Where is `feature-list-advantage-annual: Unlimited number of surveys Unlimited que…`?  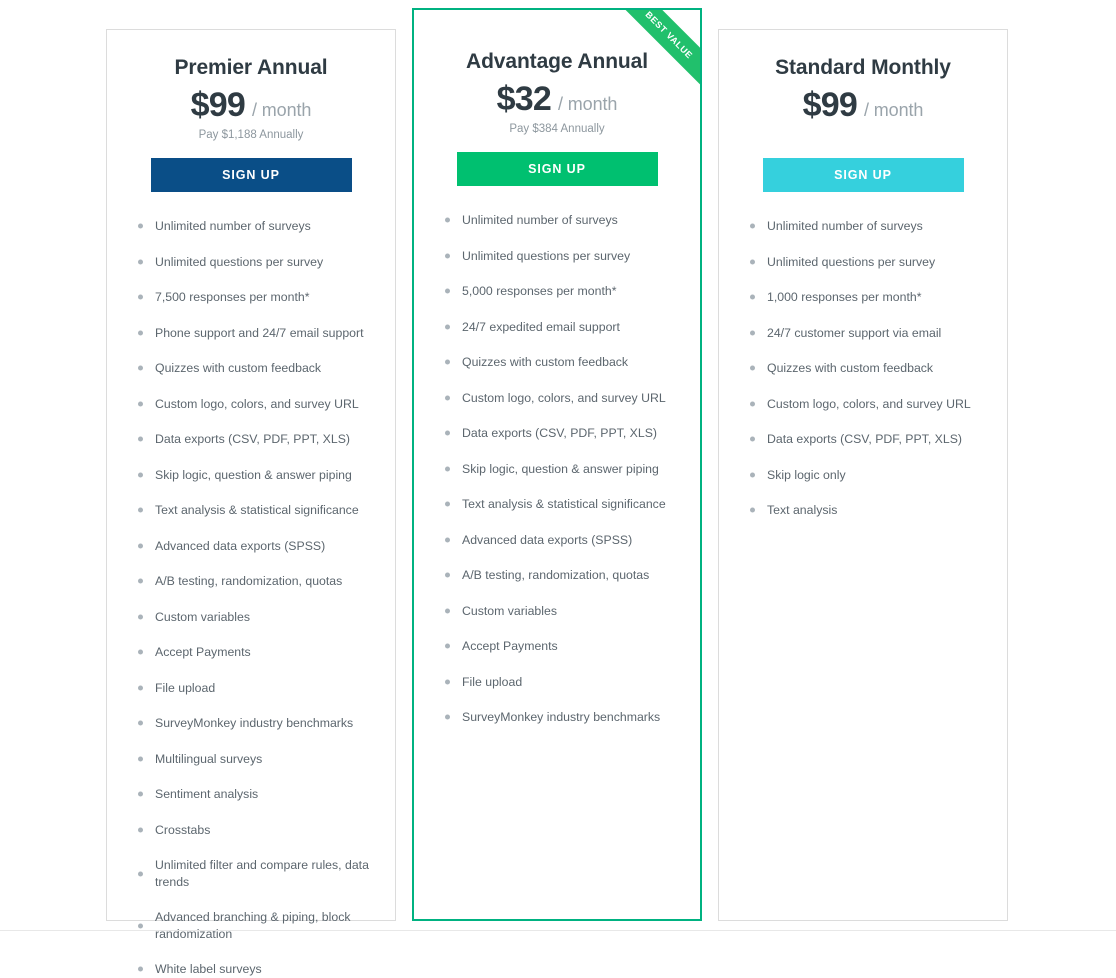 feature-list-advantage-annual: Unlimited number of surveys Unlimited que… is located at coordinates (557, 456).